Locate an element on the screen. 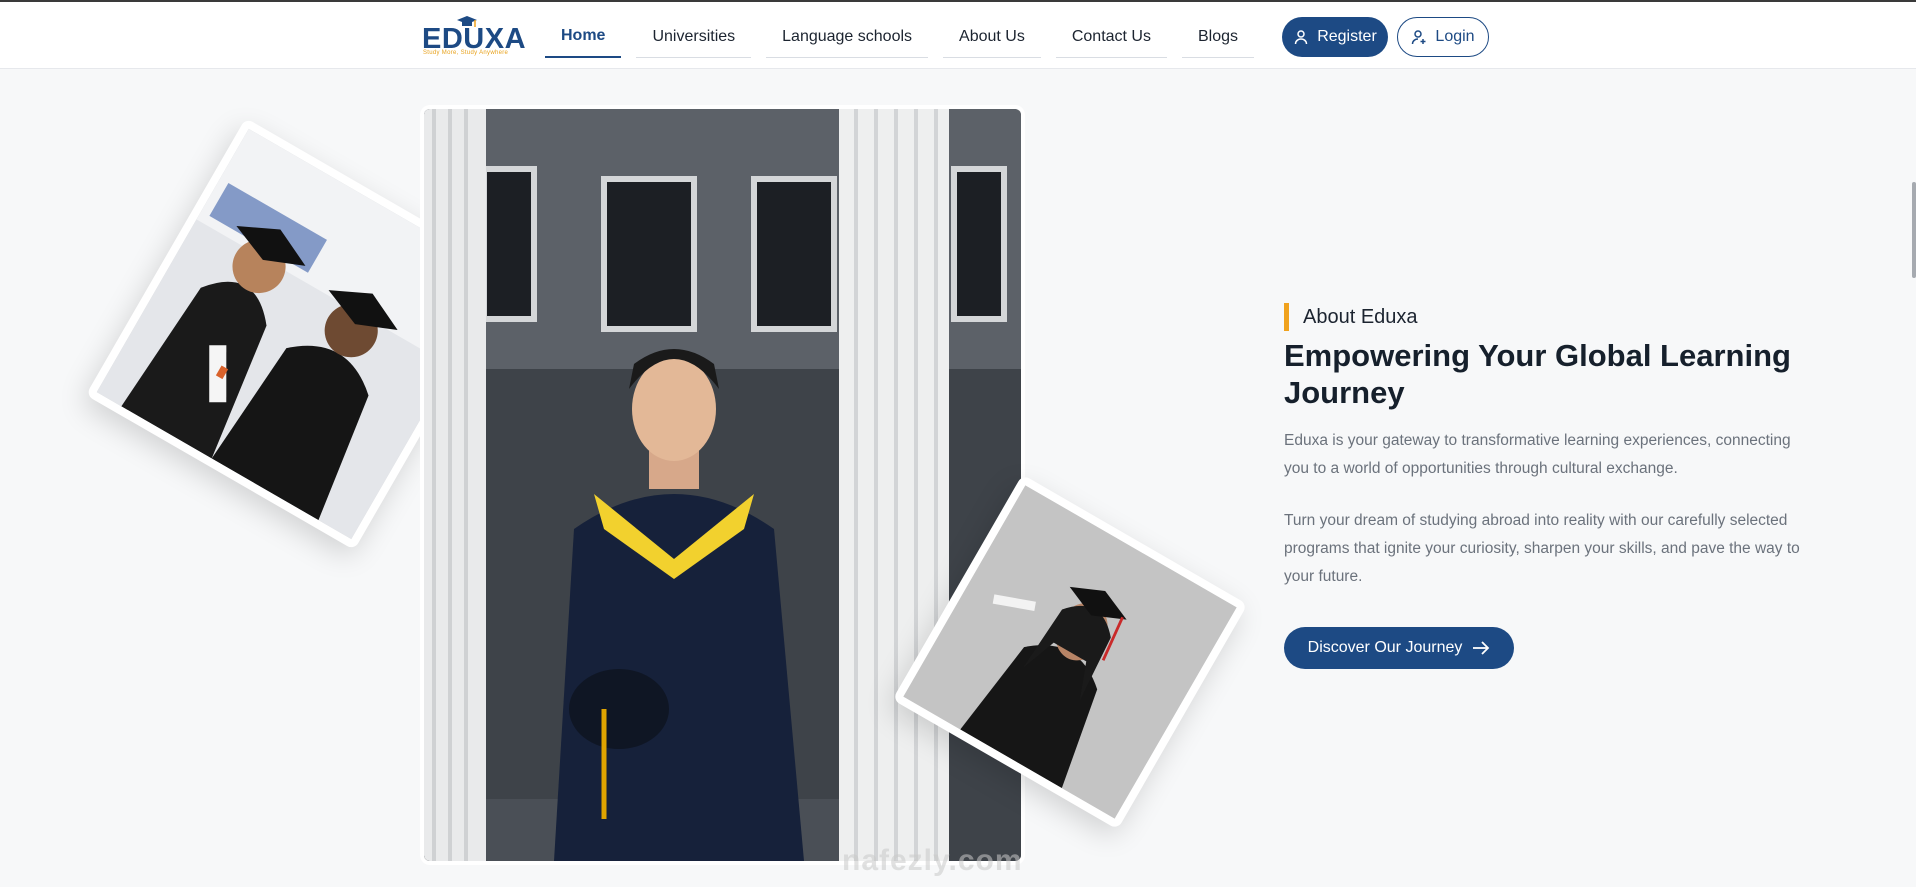 This screenshot has height=887, width=1916. user-icon is located at coordinates (1301, 37).